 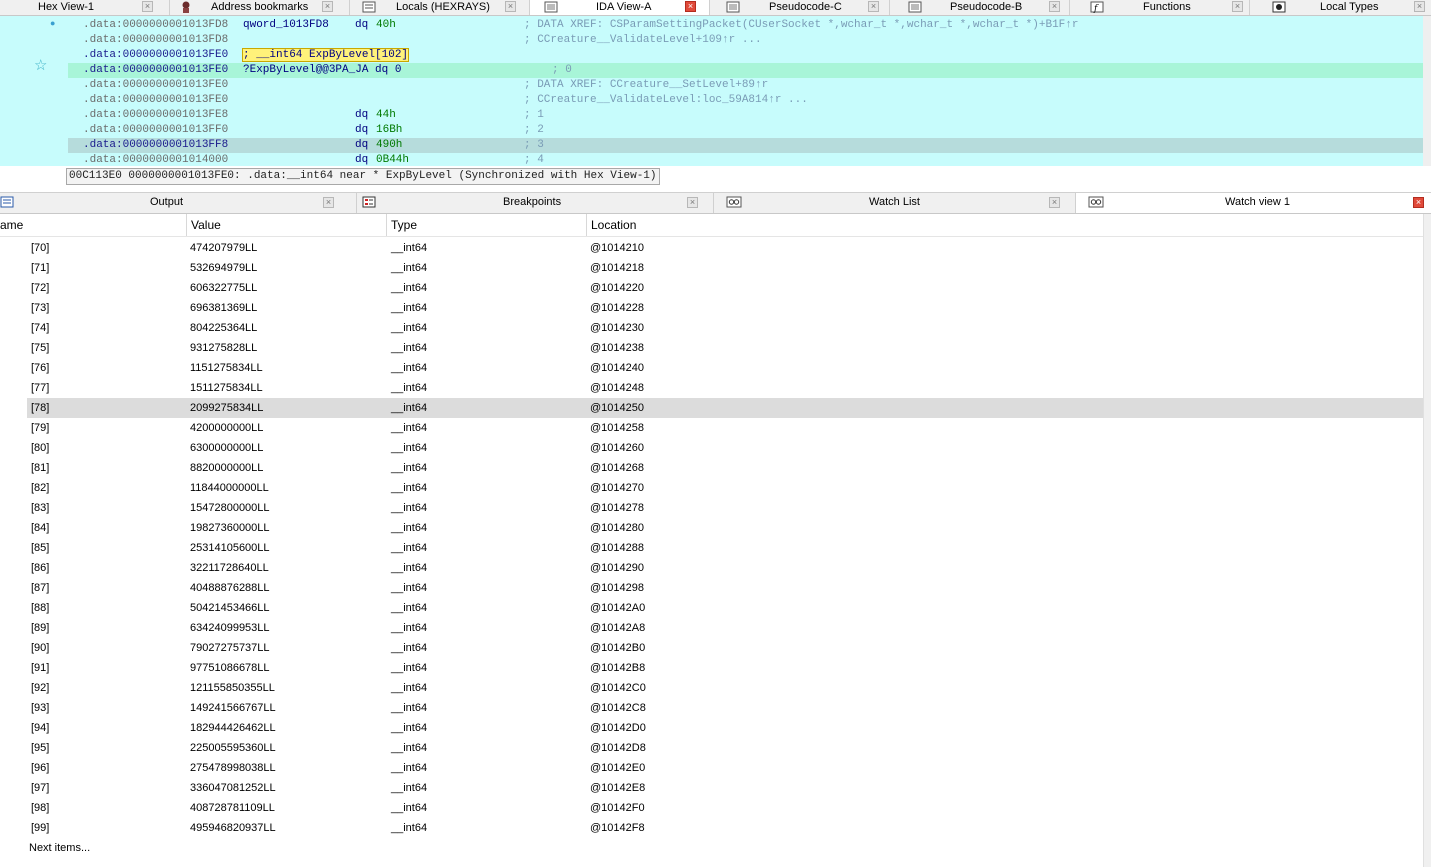 What do you see at coordinates (224, 268) in the screenshot?
I see `cell-value: 532694979LL` at bounding box center [224, 268].